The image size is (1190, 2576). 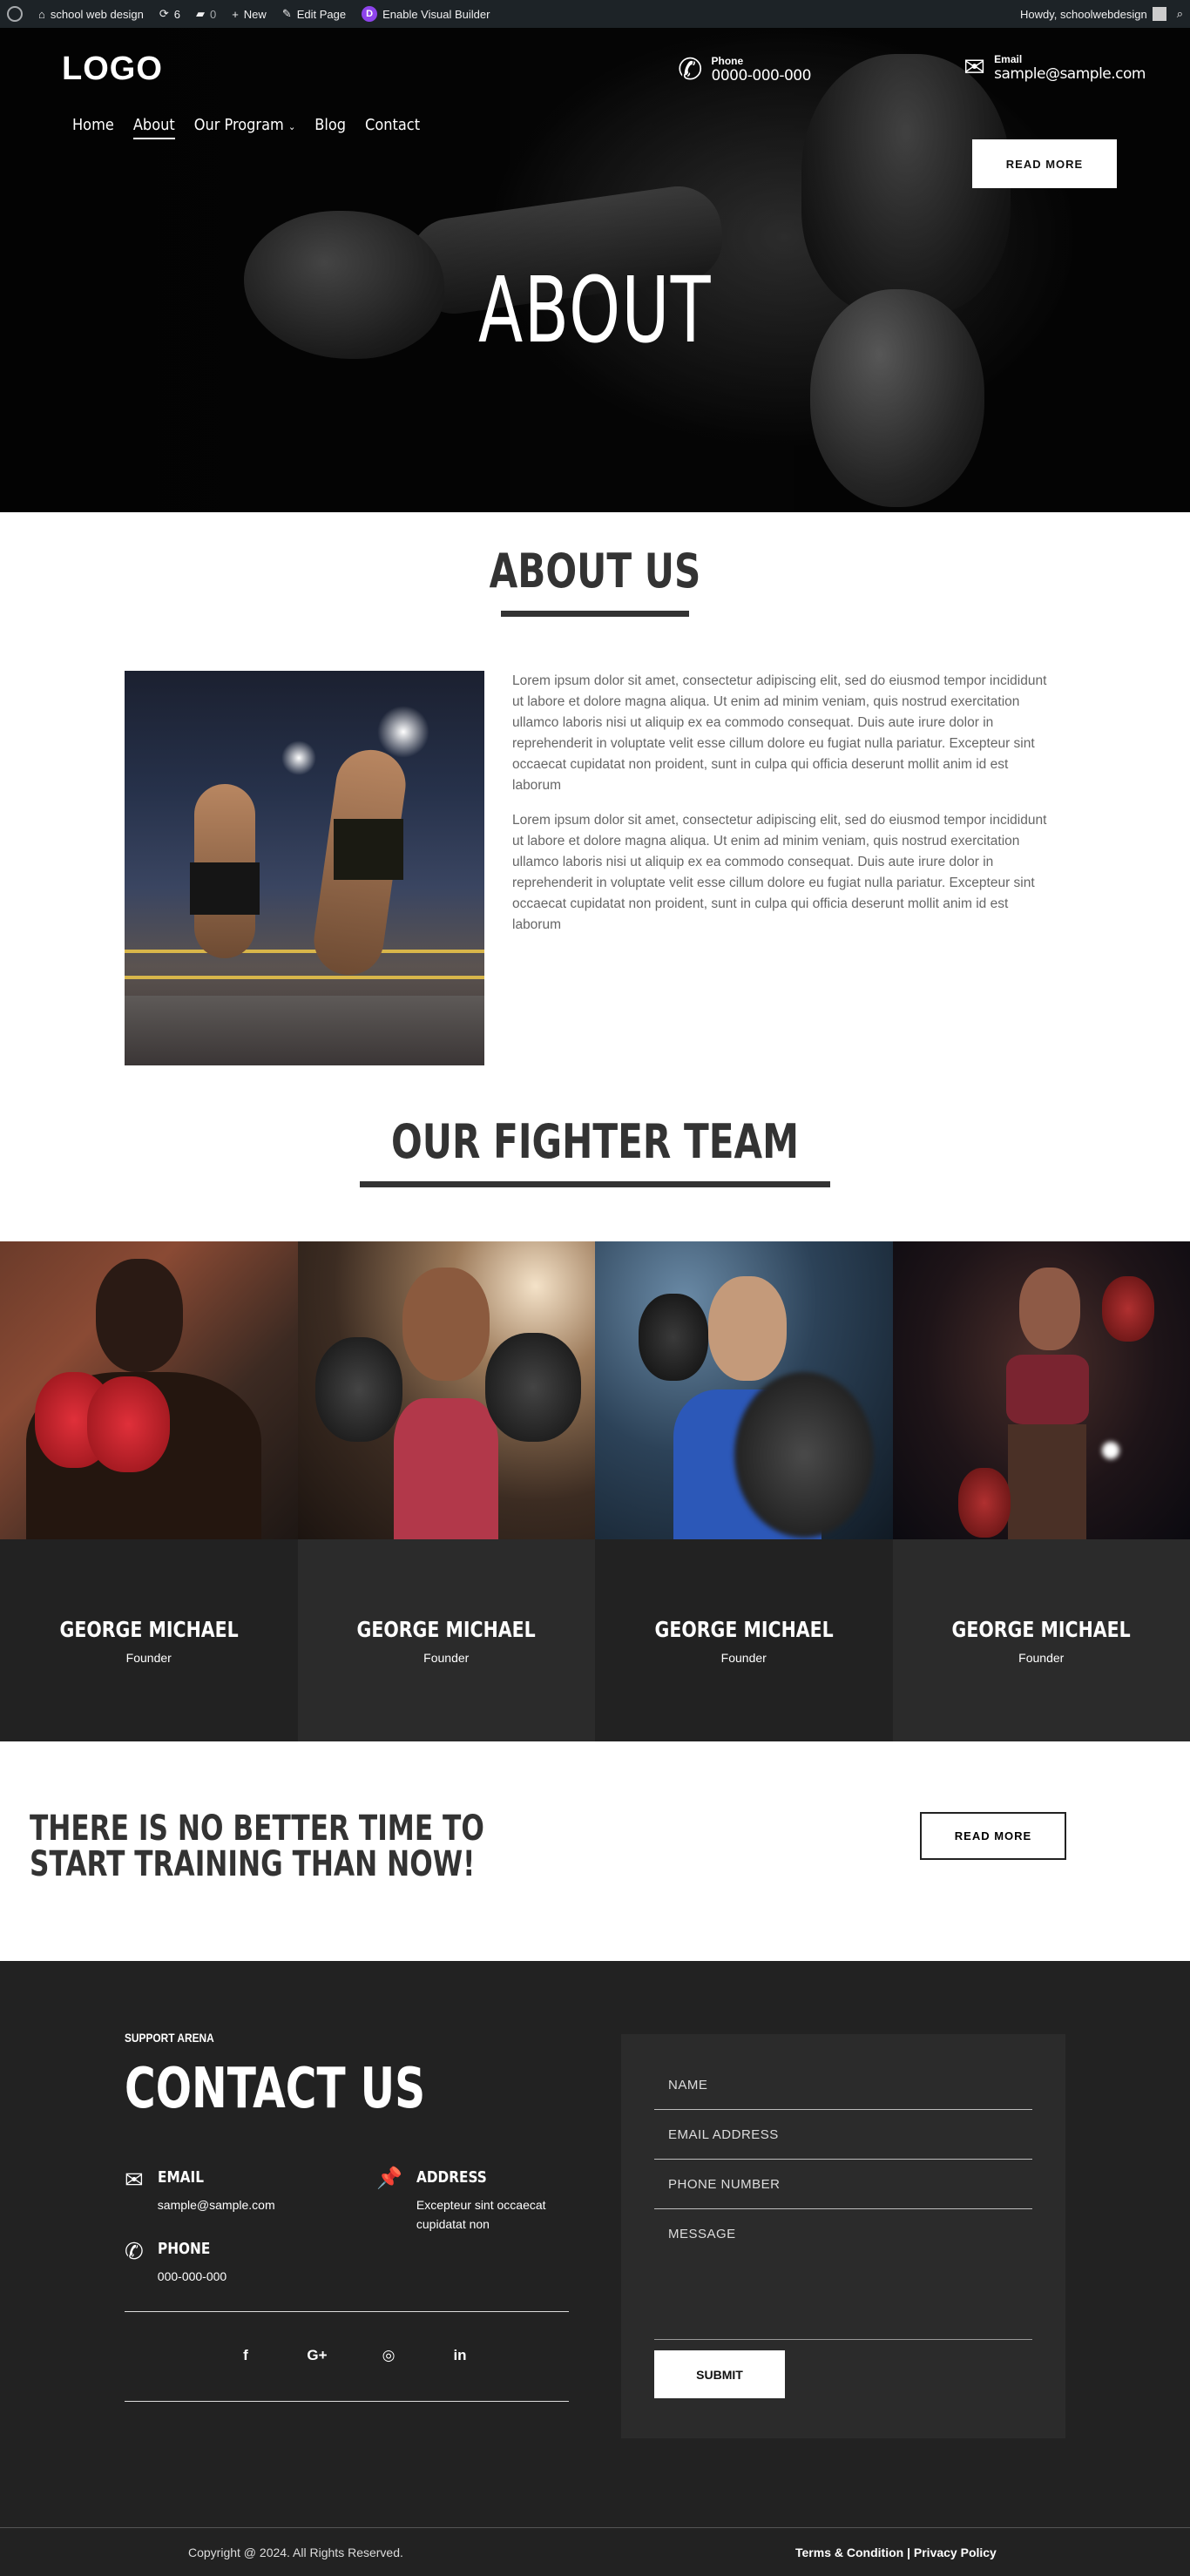 What do you see at coordinates (291, 126) in the screenshot?
I see `chevron-down-icon: ⌄` at bounding box center [291, 126].